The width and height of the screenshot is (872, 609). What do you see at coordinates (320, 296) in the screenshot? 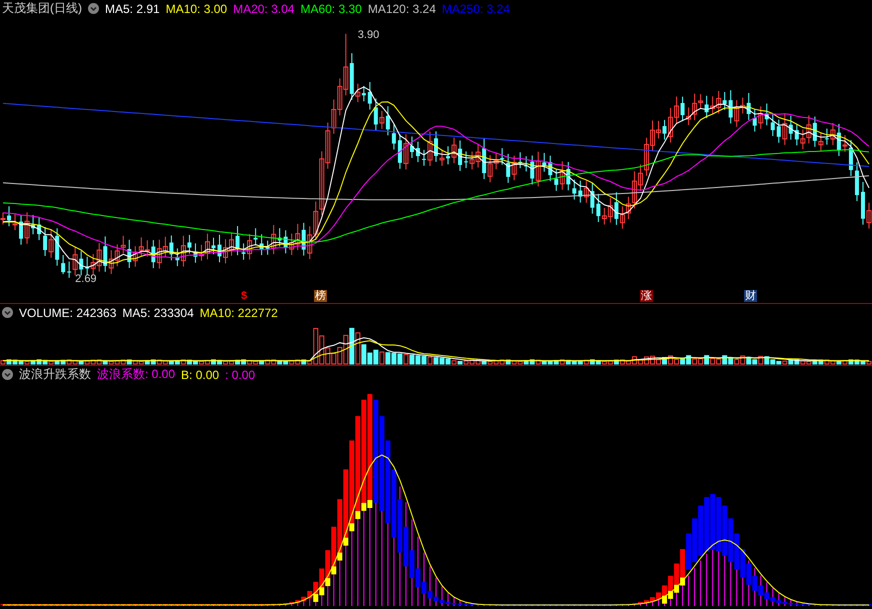
I see `event-marker: 榜` at bounding box center [320, 296].